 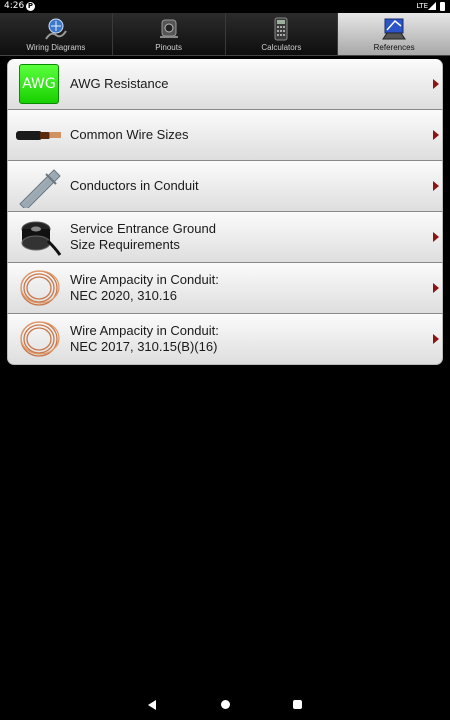 What do you see at coordinates (56, 47) in the screenshot?
I see `tab-label: Wiring Diagrams` at bounding box center [56, 47].